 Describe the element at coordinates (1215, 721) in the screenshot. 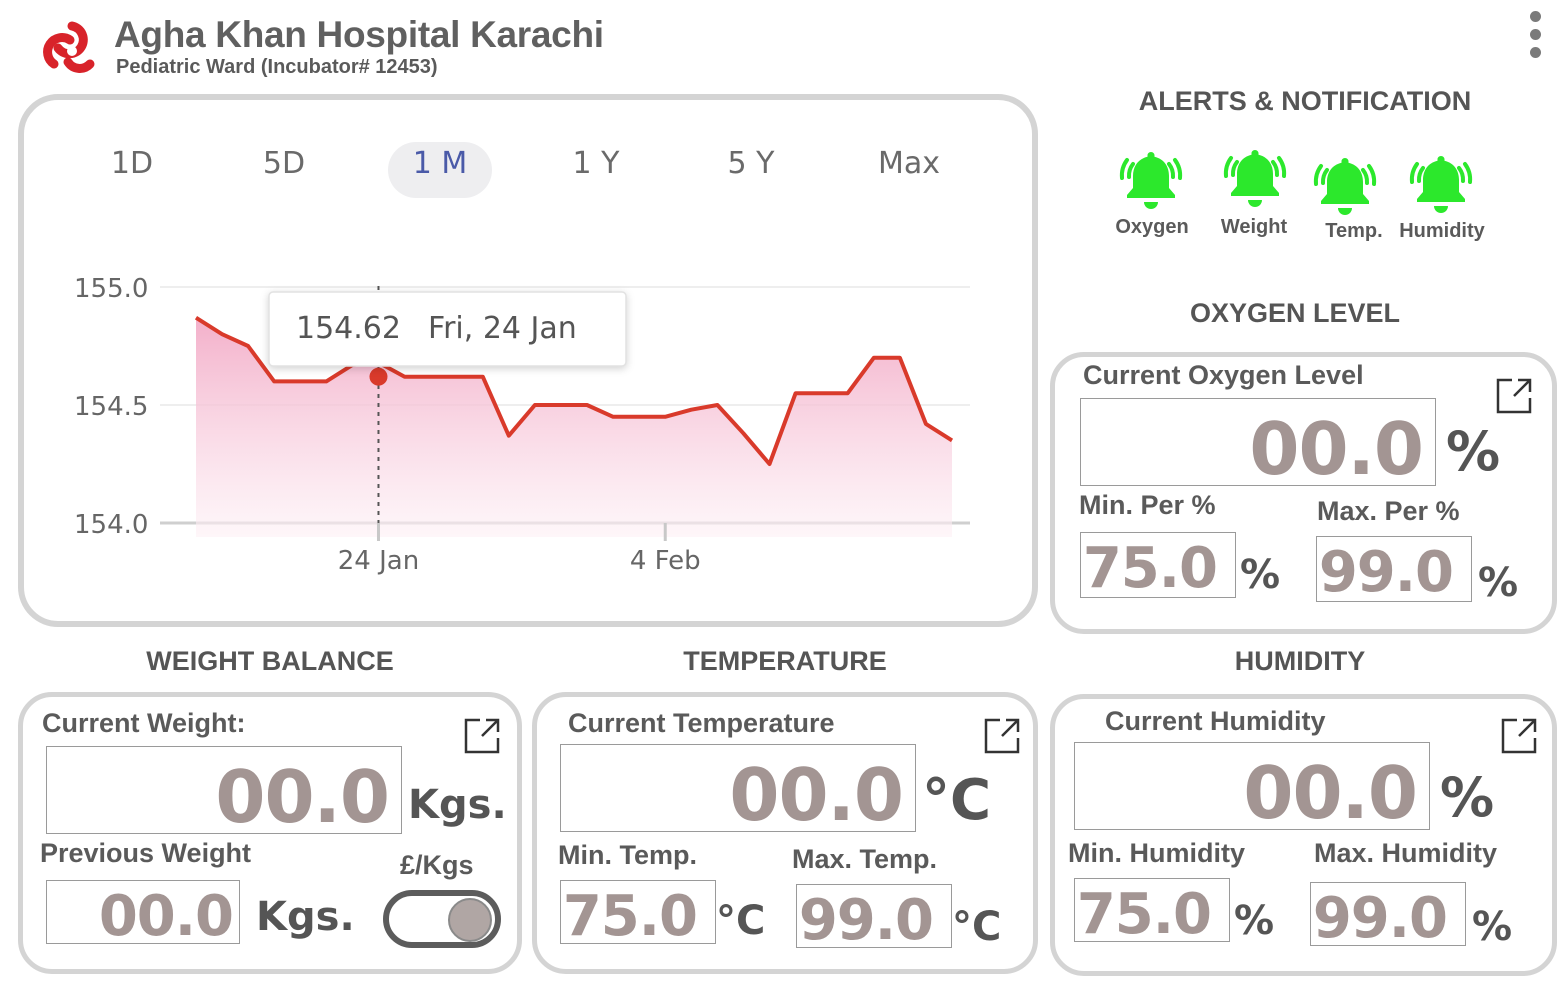

I see `humidity-current-label: Current Humidity` at that location.